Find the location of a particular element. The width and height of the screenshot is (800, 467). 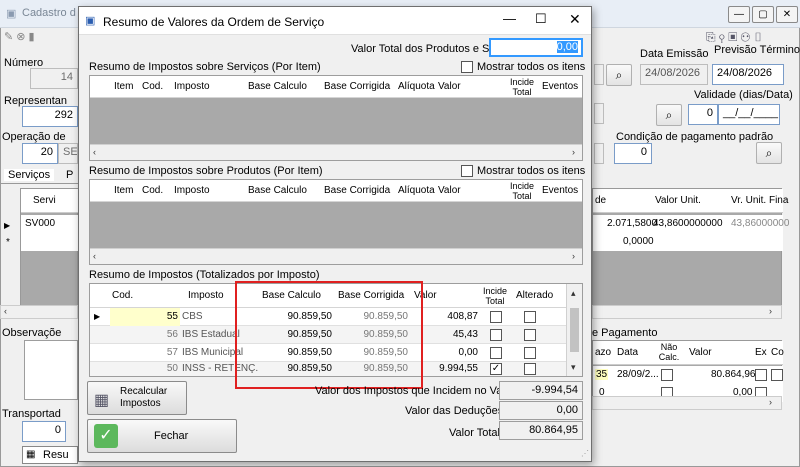

payment-row-naocalc-checkbox is located at coordinates (667, 375).